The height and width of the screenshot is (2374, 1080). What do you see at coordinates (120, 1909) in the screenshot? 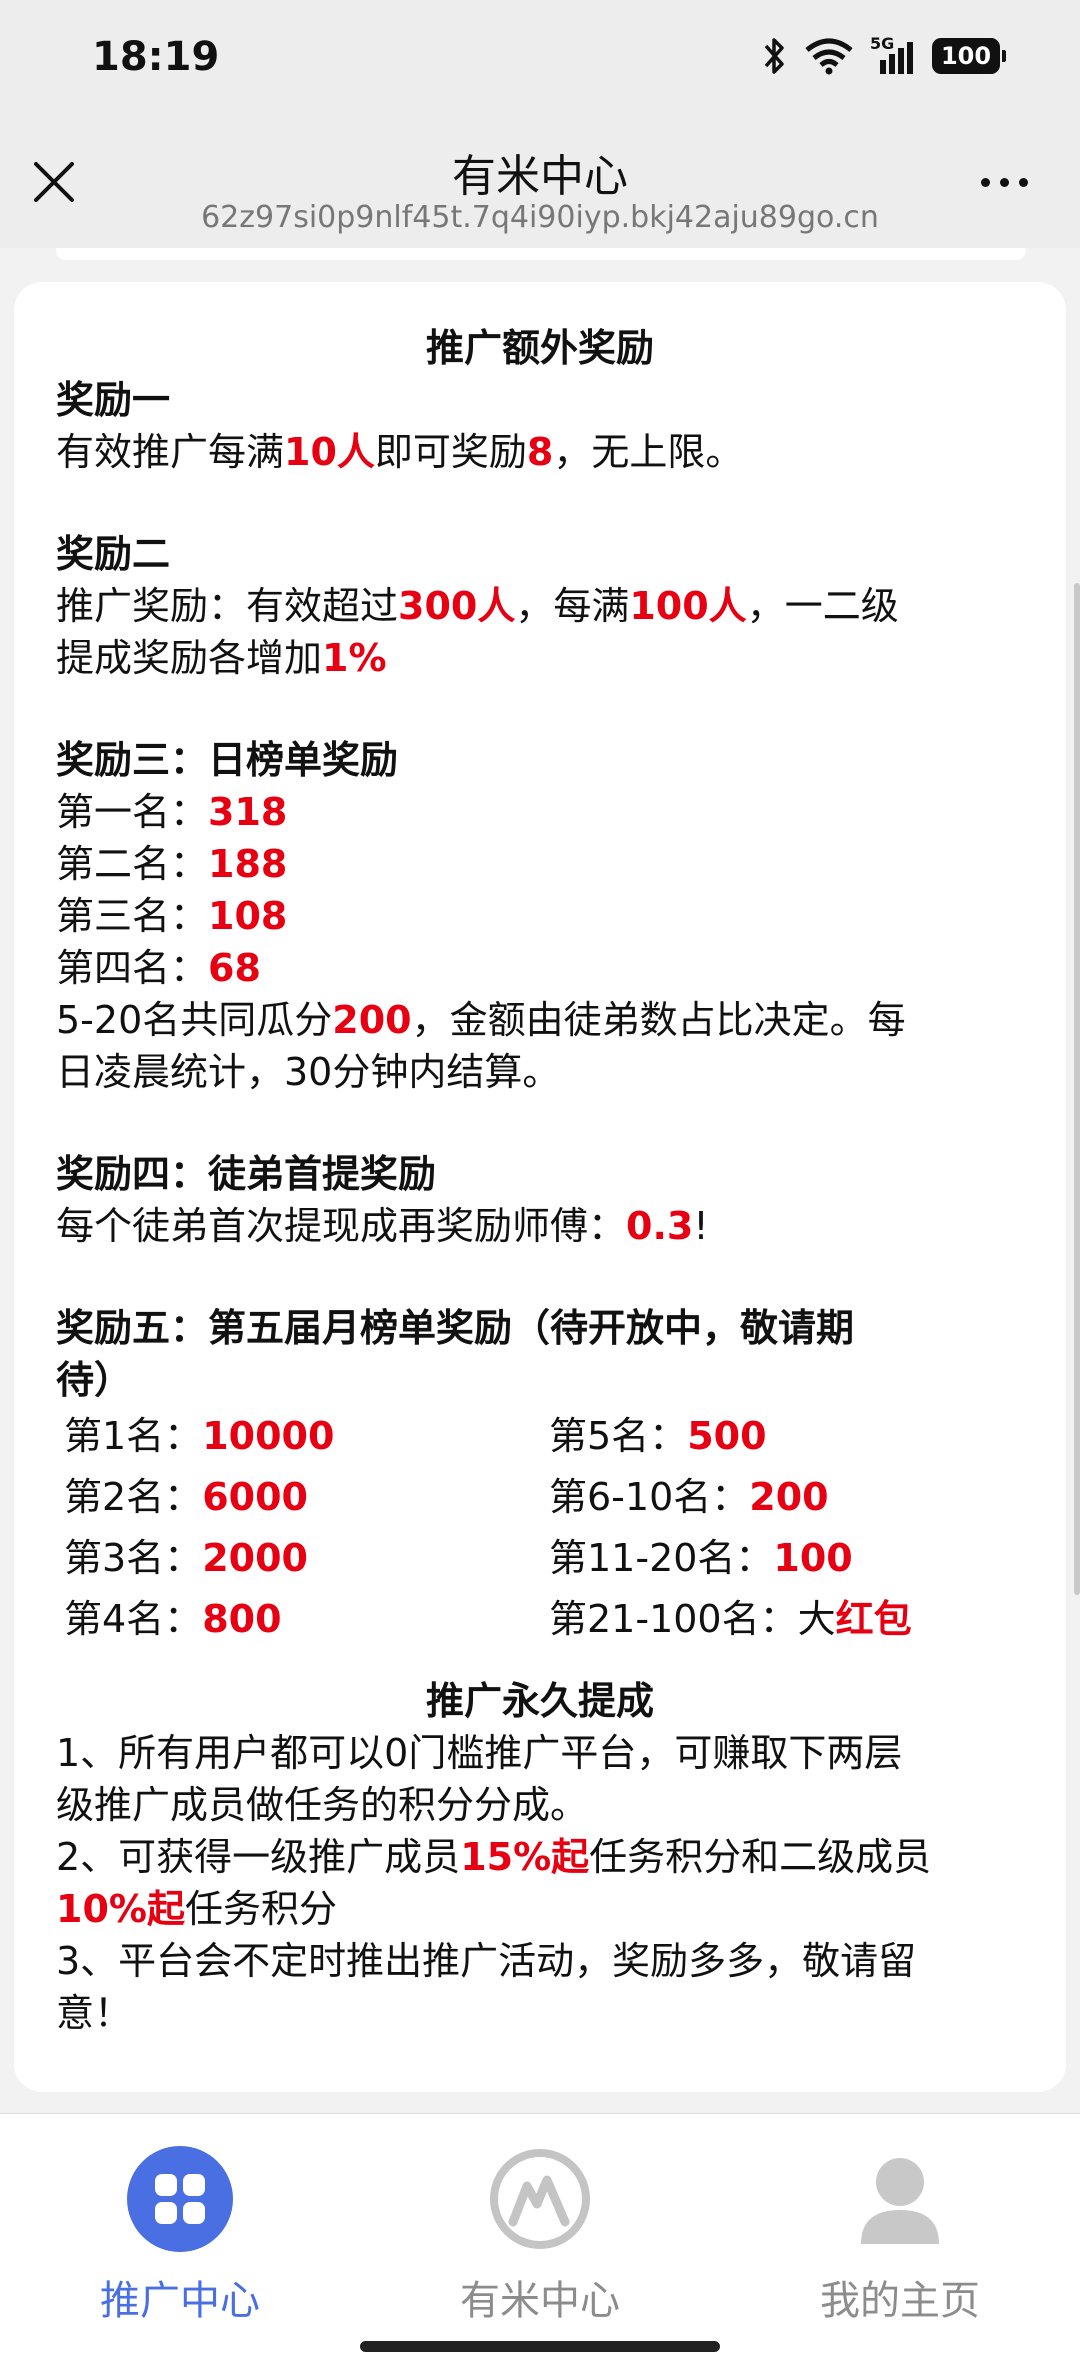
I see `highlight-value: 10%起` at bounding box center [120, 1909].